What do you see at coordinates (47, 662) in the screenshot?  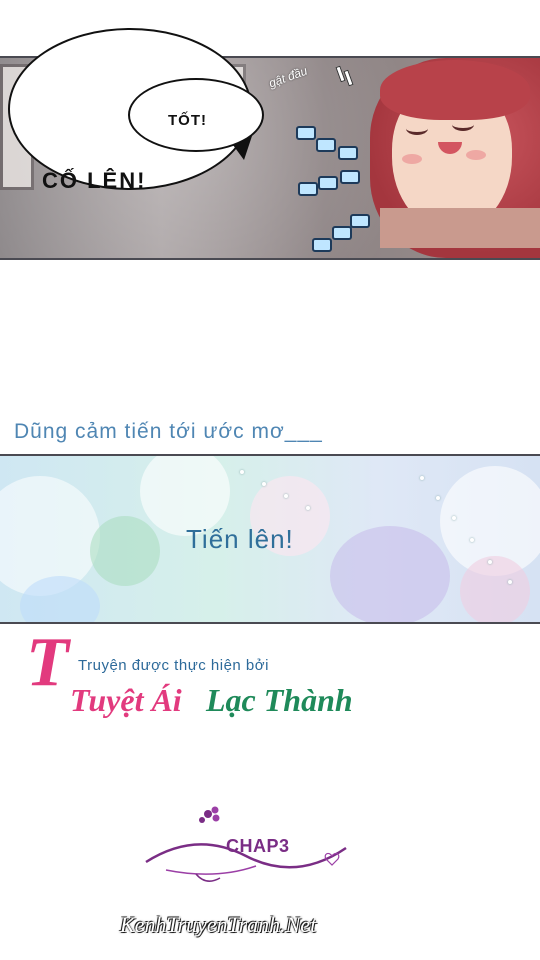 I see `credit-decorative-letter: T` at bounding box center [47, 662].